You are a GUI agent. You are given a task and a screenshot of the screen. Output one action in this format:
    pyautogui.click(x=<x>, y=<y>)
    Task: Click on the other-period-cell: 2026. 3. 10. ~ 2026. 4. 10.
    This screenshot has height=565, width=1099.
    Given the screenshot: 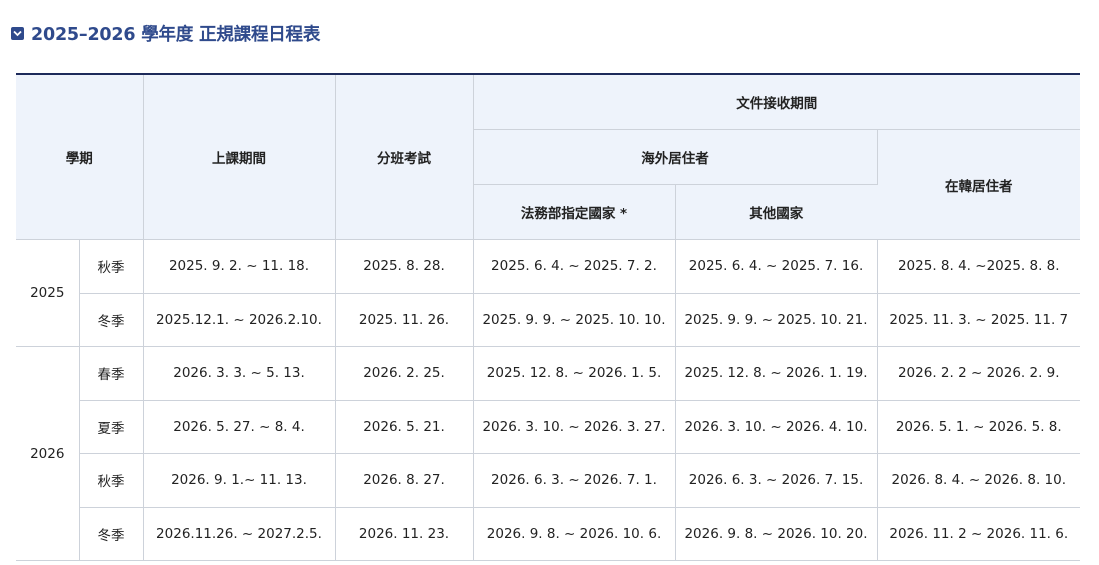 What is the action you would take?
    pyautogui.click(x=776, y=427)
    